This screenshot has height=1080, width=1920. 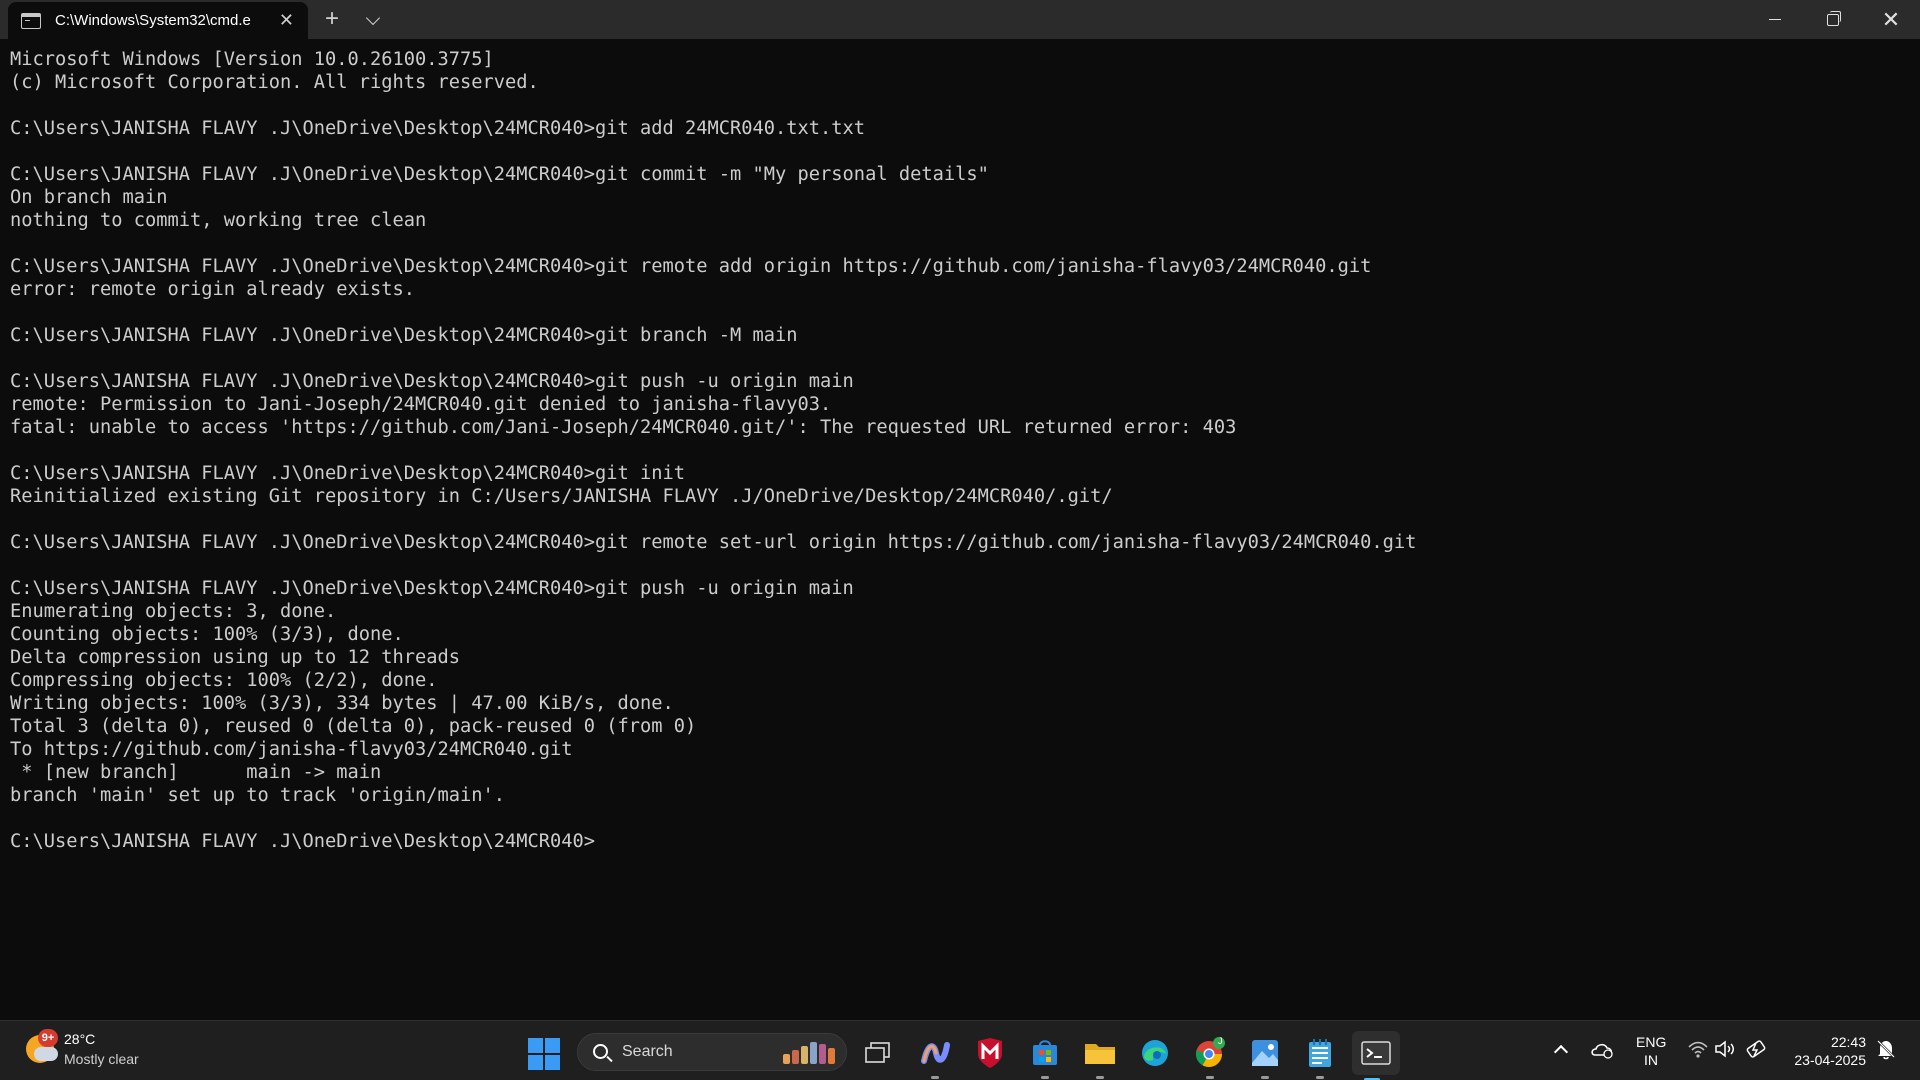 What do you see at coordinates (1376, 1053) in the screenshot?
I see `terminal-icon` at bounding box center [1376, 1053].